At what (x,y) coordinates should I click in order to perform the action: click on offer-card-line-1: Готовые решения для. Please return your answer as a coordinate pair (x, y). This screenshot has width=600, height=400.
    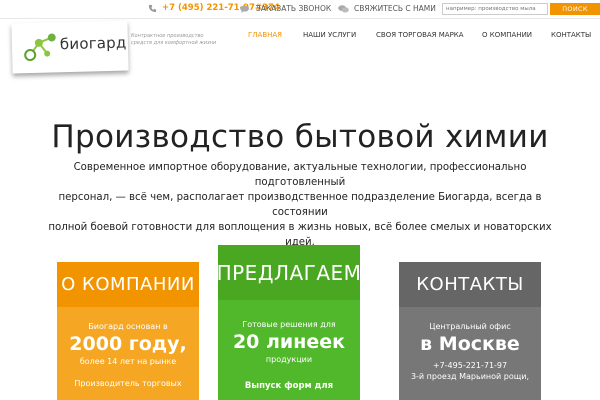
    Looking at the image, I should click on (289, 324).